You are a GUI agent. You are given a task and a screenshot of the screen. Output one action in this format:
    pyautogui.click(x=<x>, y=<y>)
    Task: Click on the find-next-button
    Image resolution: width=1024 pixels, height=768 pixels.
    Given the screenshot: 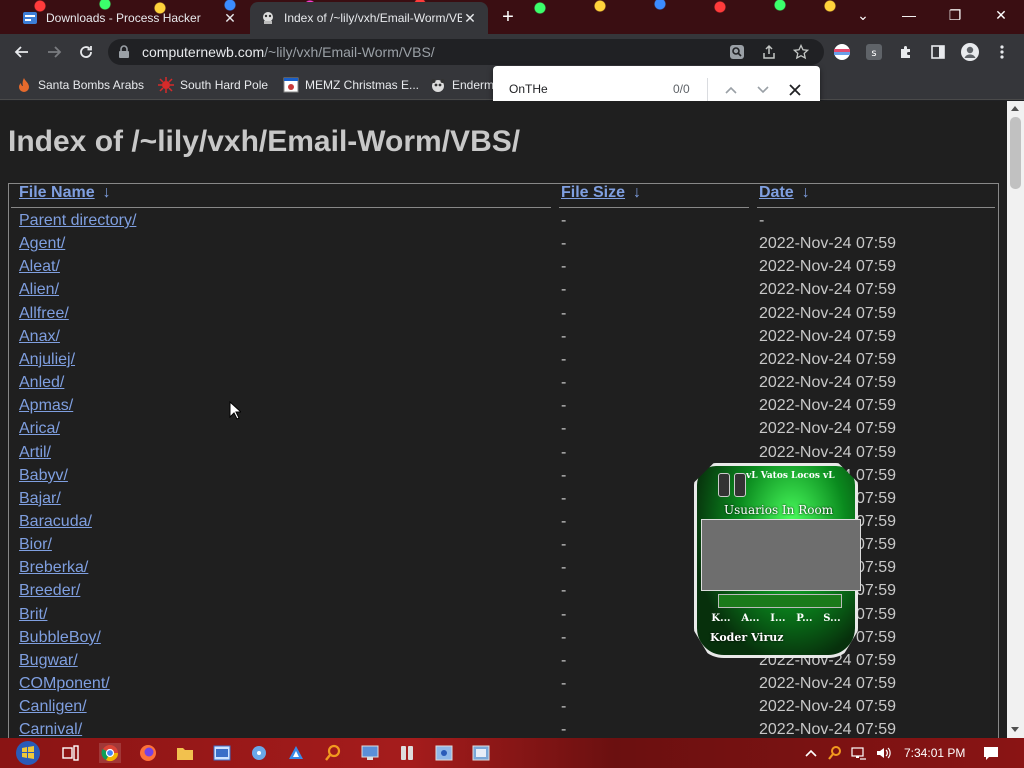 What is the action you would take?
    pyautogui.click(x=763, y=90)
    